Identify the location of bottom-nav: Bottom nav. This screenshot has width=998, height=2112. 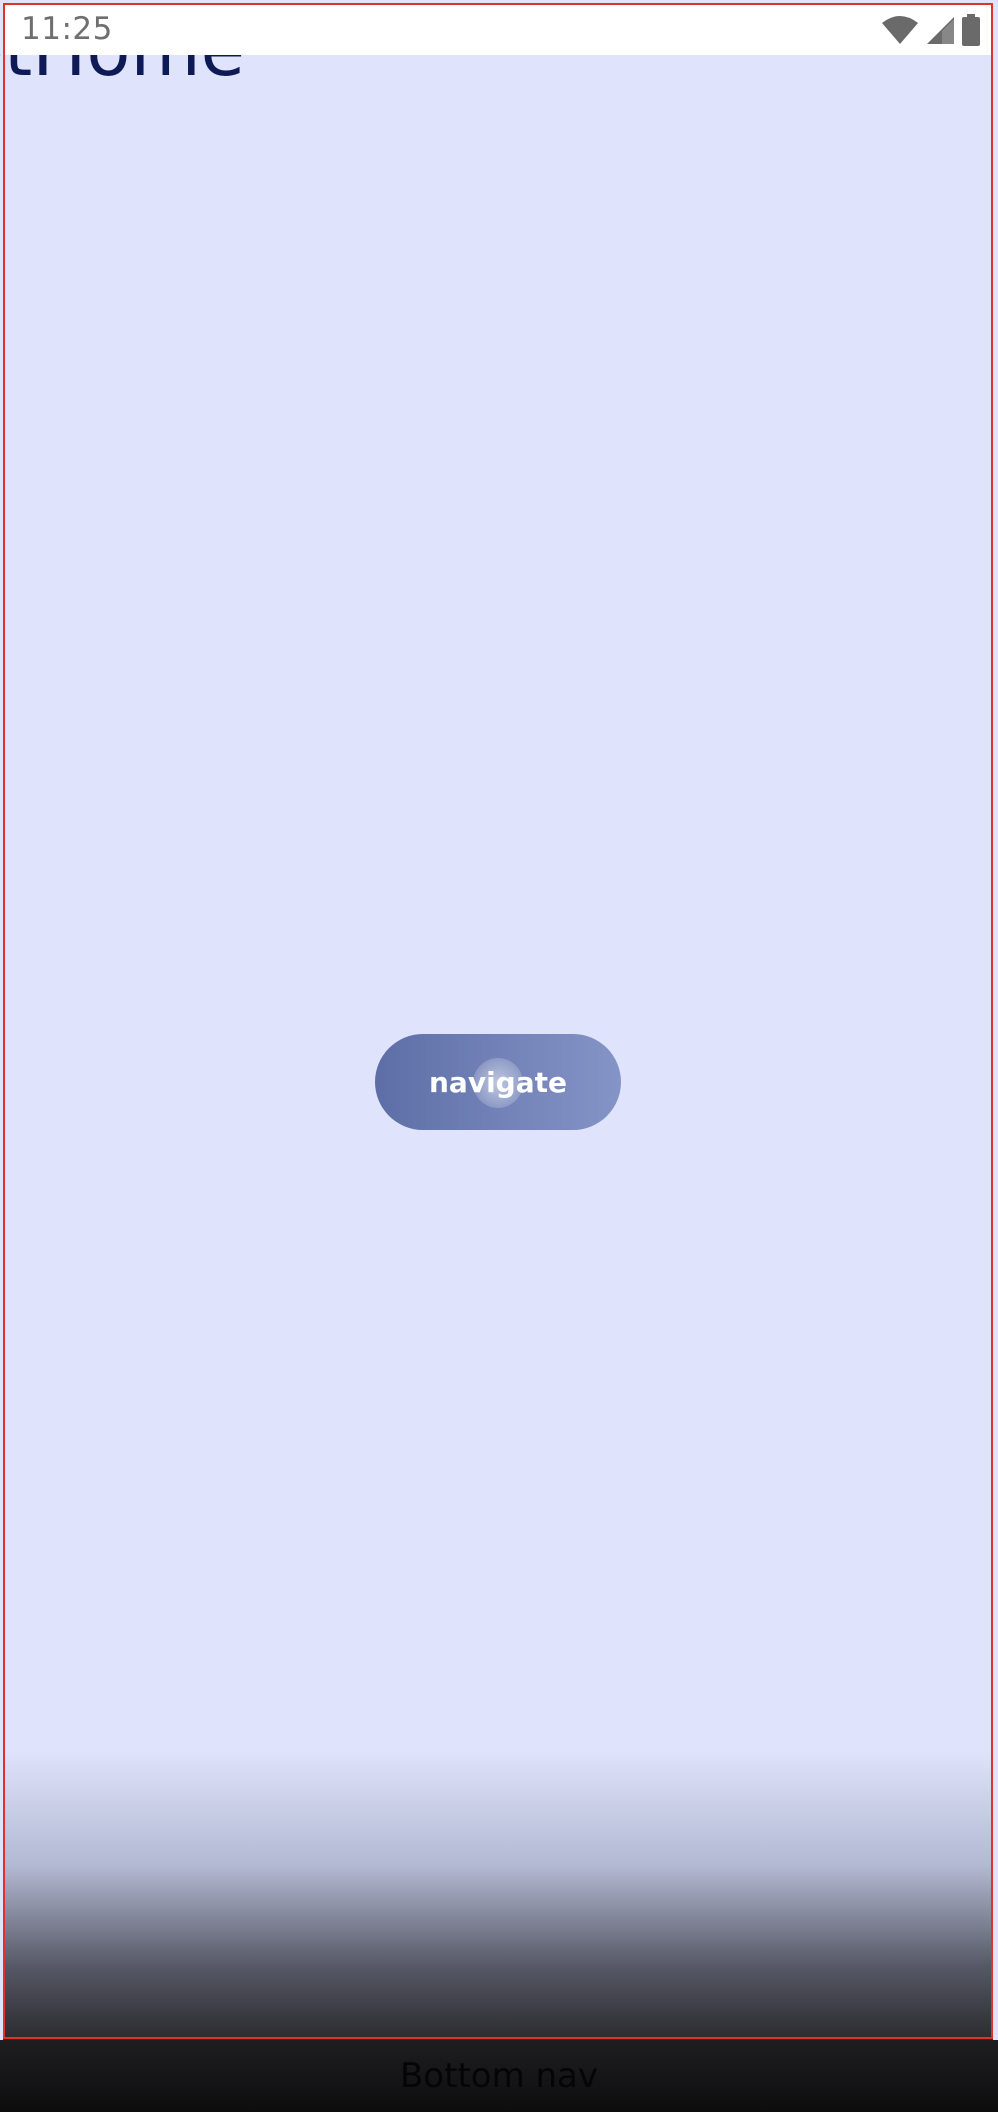
(499, 2076).